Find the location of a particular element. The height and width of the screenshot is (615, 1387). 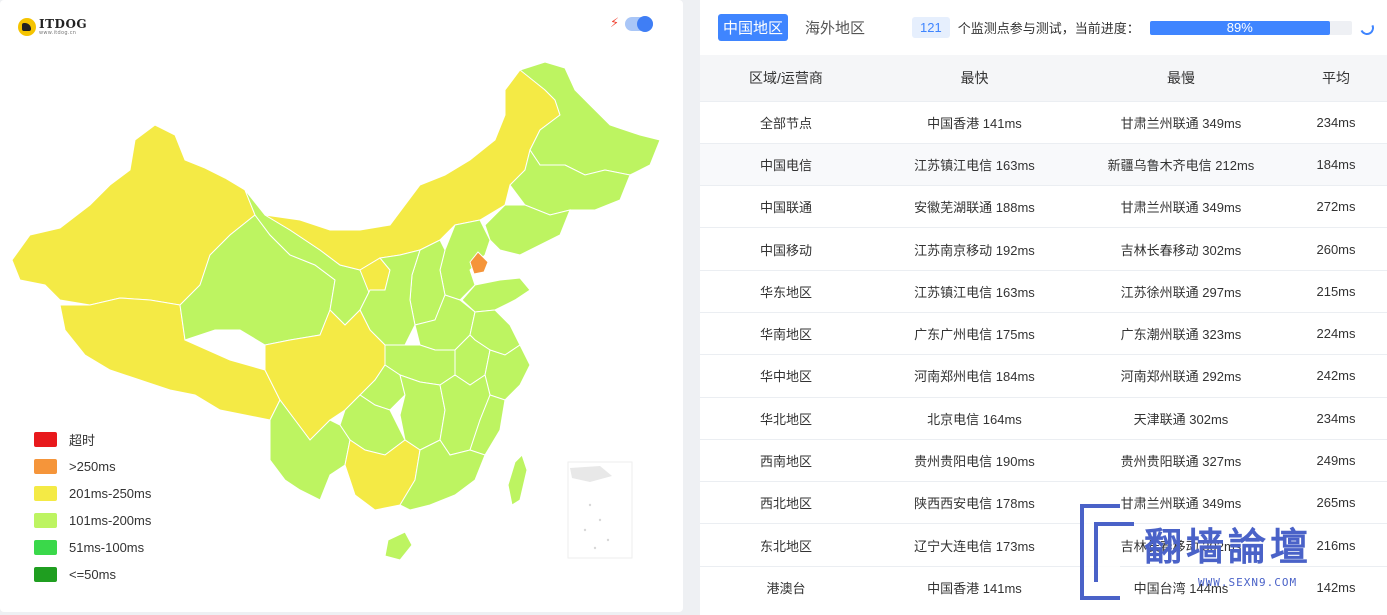

cell-fastest: 北京电信 164ms is located at coordinates (974, 419).